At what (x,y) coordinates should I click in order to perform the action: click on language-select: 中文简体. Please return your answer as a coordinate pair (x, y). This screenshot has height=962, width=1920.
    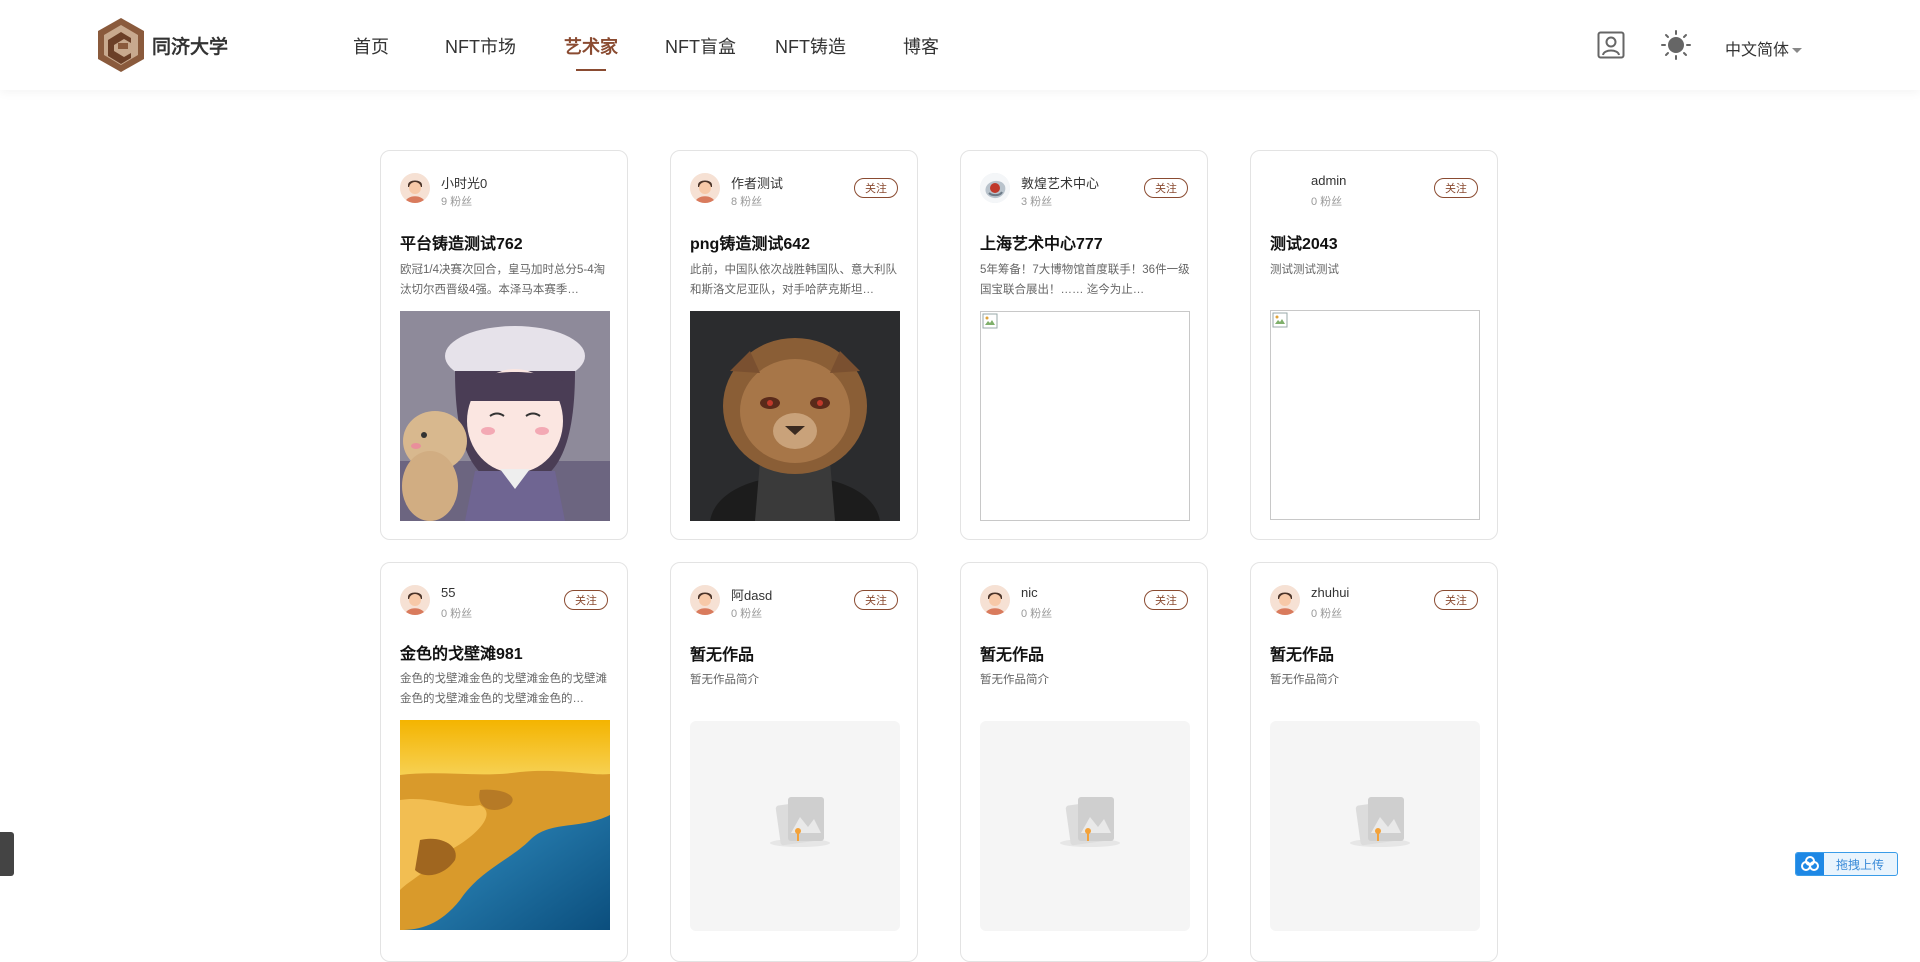
    Looking at the image, I should click on (1764, 48).